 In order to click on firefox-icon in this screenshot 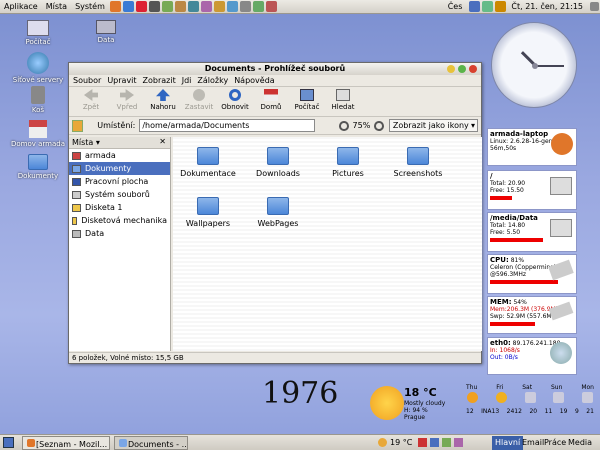, I will do `click(115, 6)`.